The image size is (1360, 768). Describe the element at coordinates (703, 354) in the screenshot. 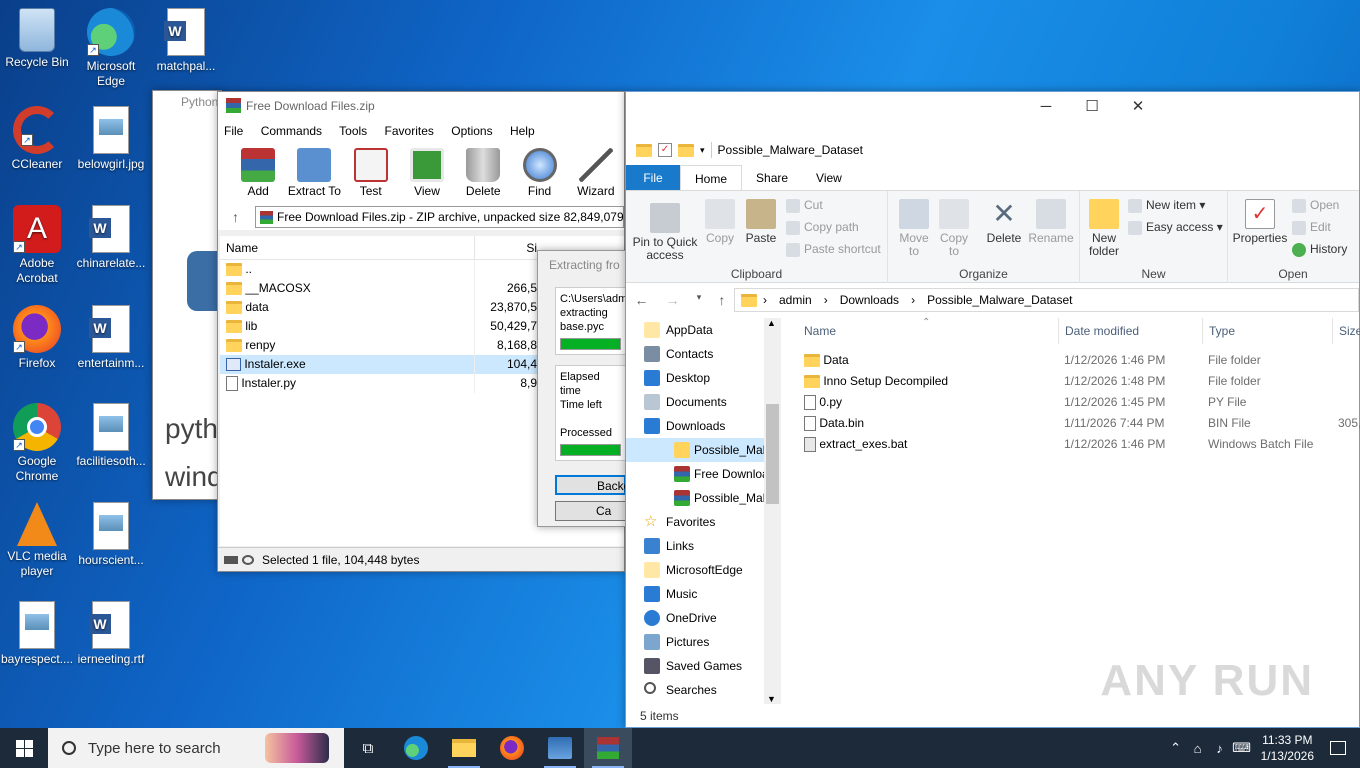

I see `nav-item-contacts: Contacts` at that location.